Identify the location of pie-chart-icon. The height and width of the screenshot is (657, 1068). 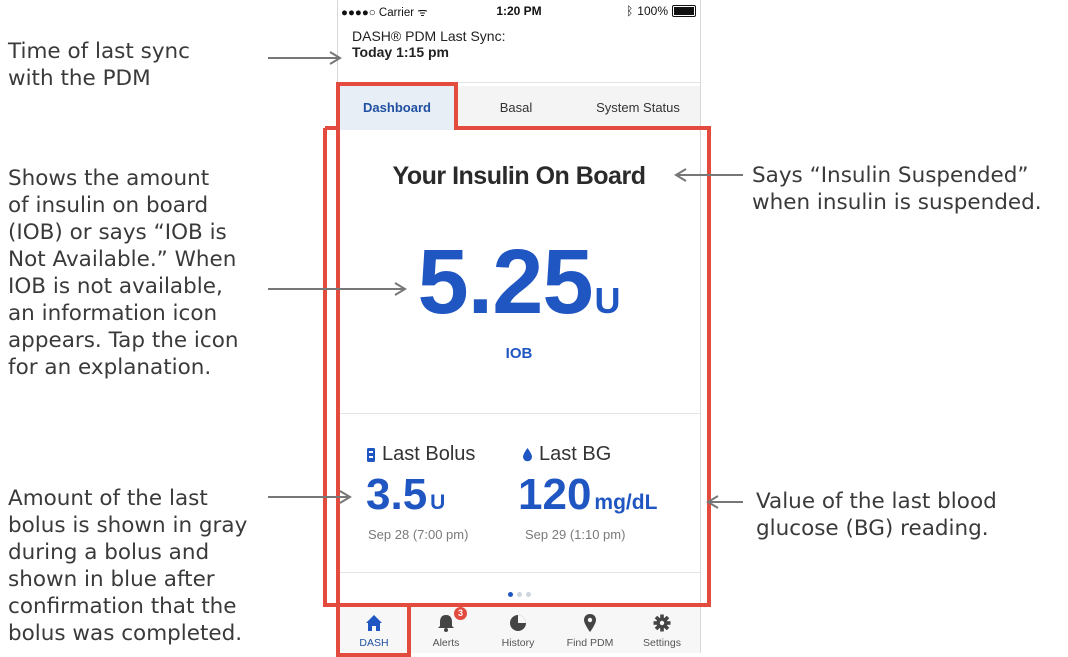
(518, 623).